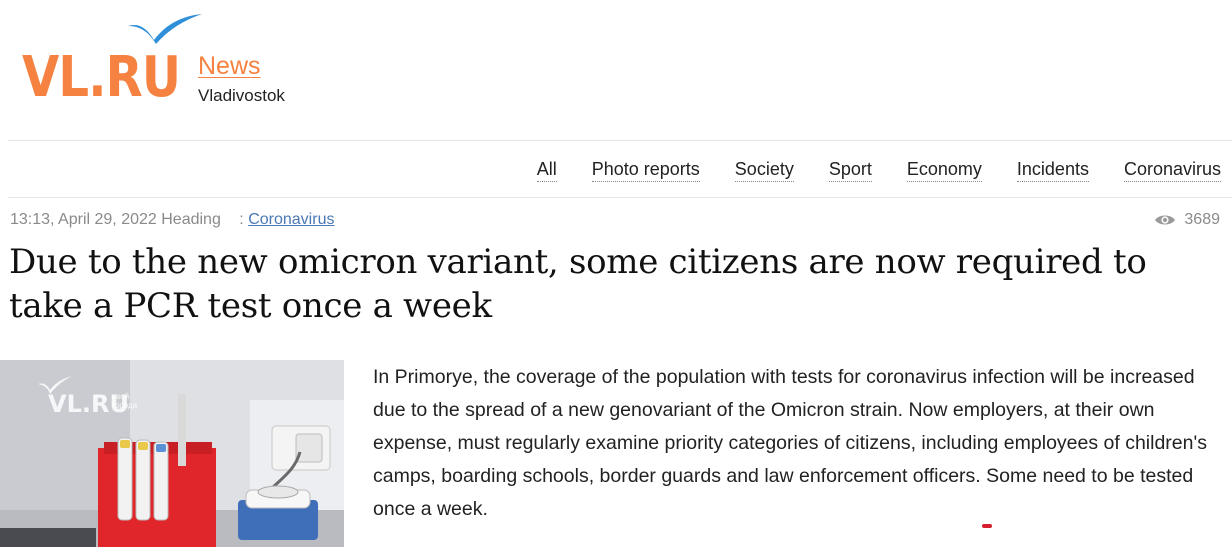 The height and width of the screenshot is (547, 1232). I want to click on article-timestamp: 13:13, April 29, 2022, so click(83, 219).